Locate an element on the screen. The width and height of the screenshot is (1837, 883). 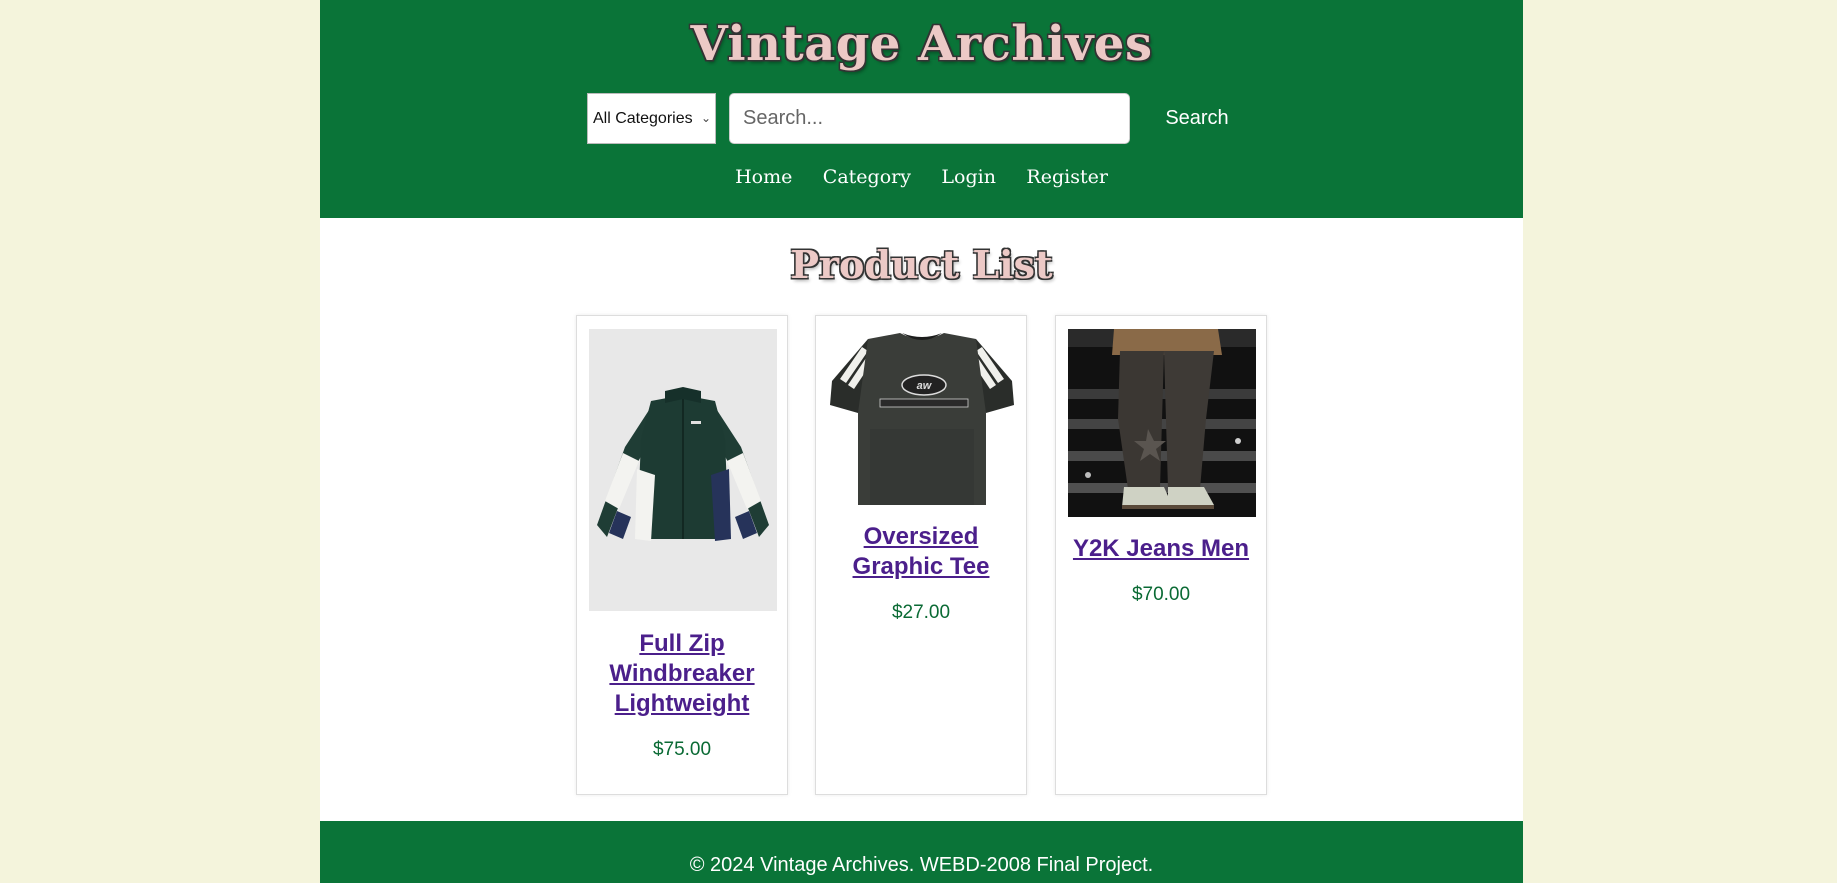
y2k-jeans-image is located at coordinates (1162, 423).